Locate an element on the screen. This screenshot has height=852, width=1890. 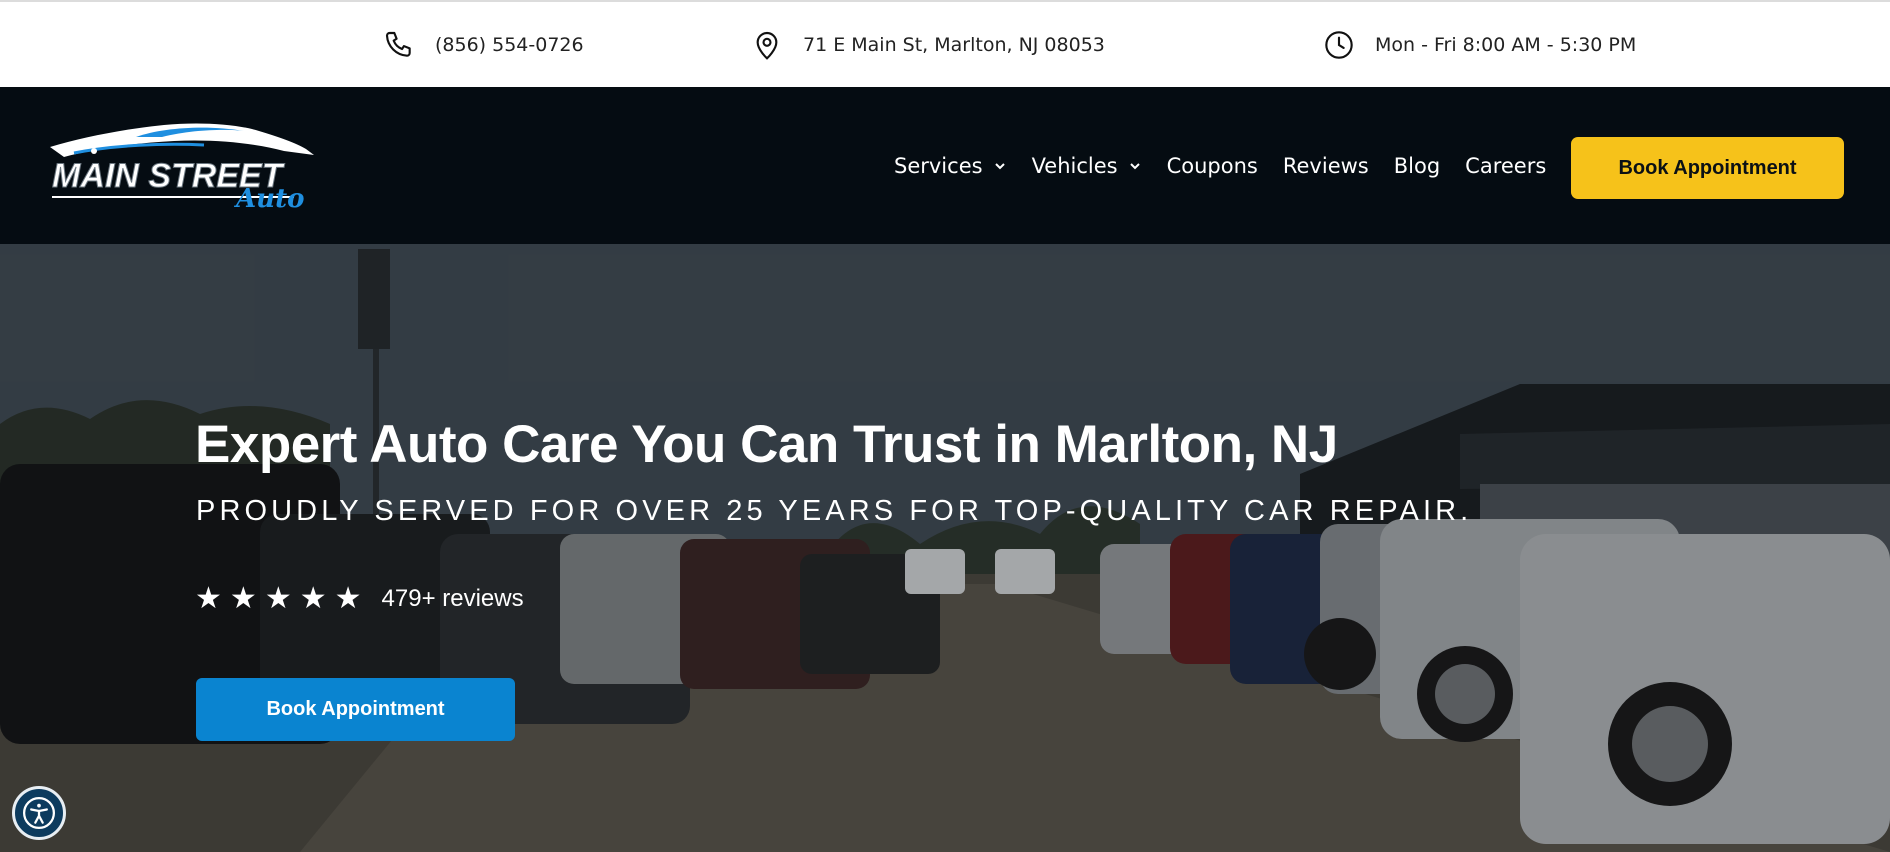
nav-item-services: Services is located at coordinates (950, 166).